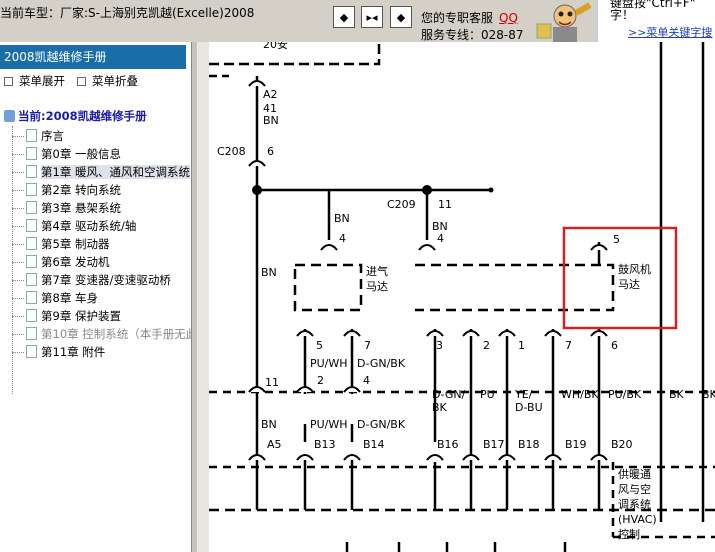  What do you see at coordinates (508, 18) in the screenshot?
I see `qq-link: QQ` at bounding box center [508, 18].